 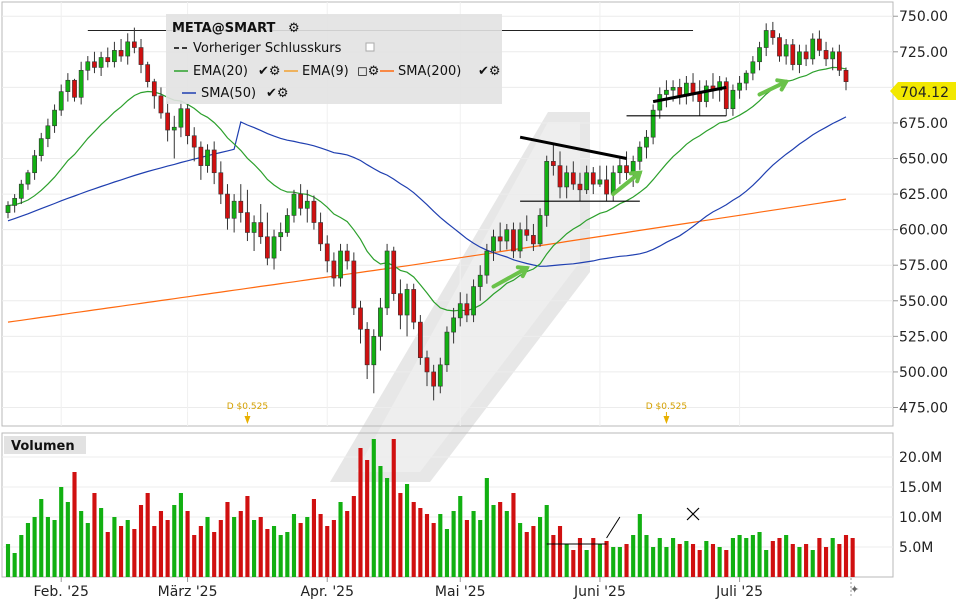 I want to click on volume-tick-label: 5.0M, so click(x=916, y=548).